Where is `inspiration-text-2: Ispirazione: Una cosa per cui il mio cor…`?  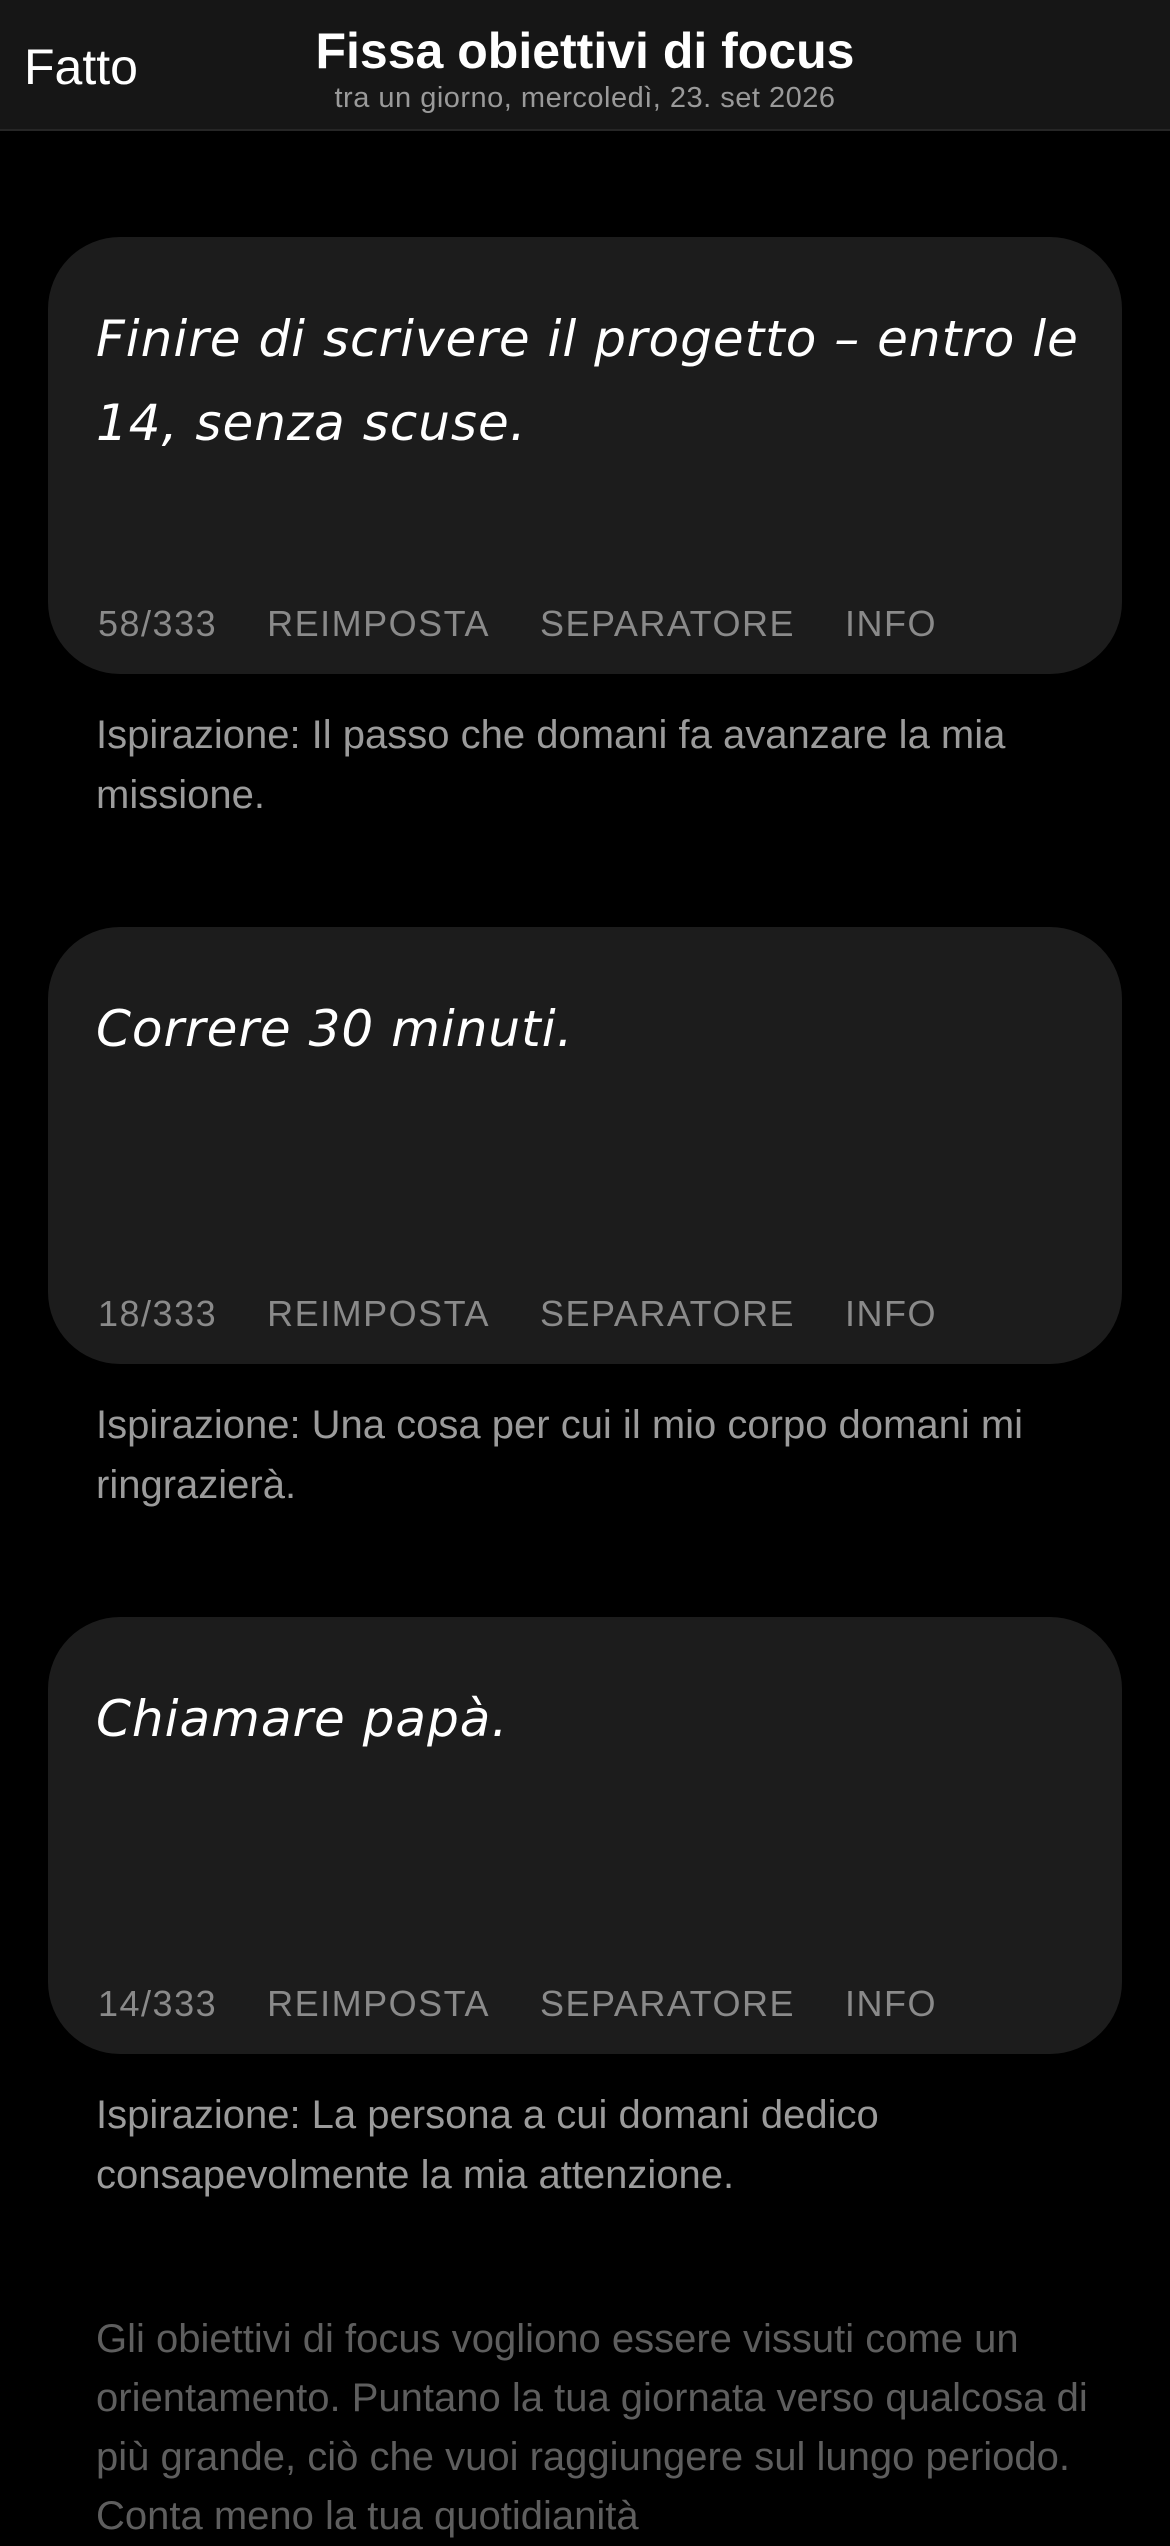 inspiration-text-2: Ispirazione: Una cosa per cui il mio cor… is located at coordinates (560, 1455).